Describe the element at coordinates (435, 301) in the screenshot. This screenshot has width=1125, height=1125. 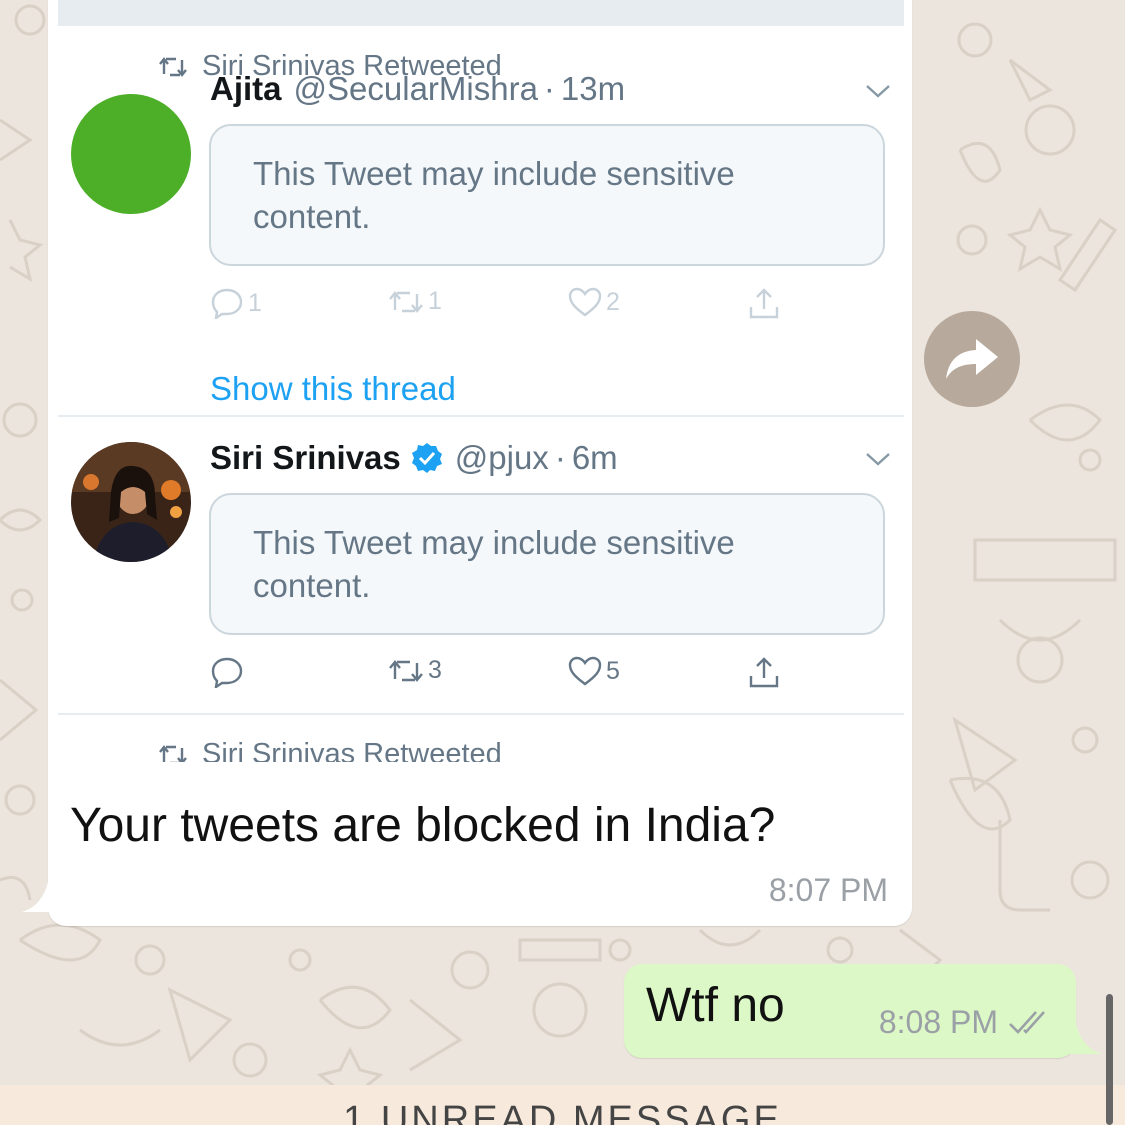
I see `retweet-count: 1` at that location.